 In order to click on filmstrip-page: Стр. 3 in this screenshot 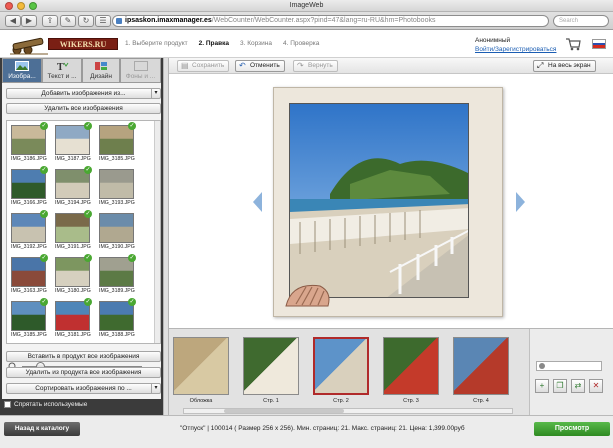, I will do `click(411, 372)`.